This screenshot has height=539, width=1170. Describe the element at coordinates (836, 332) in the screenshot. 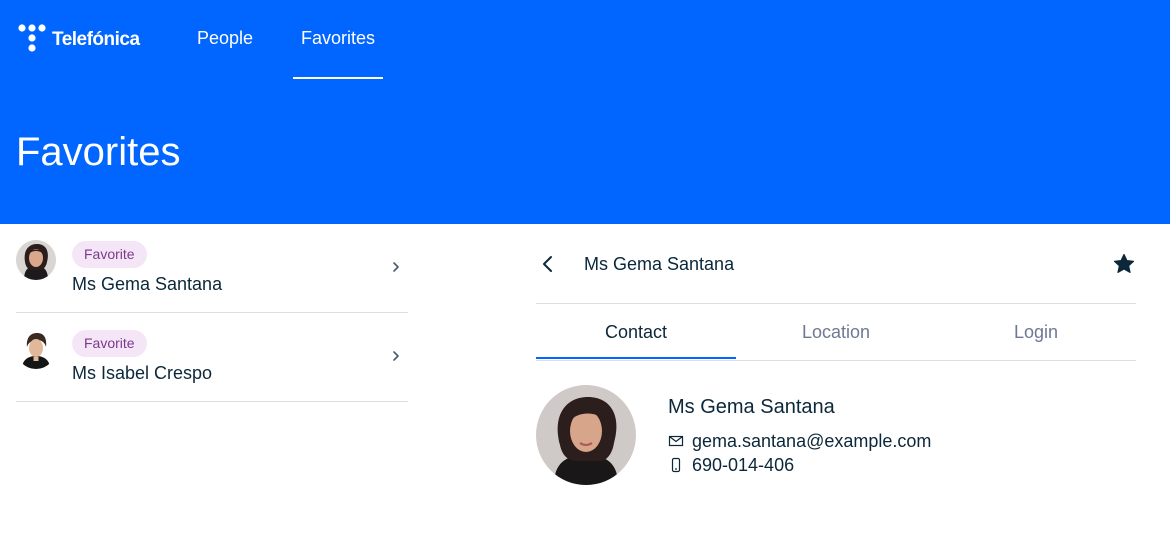

I see `tab-location: Location` at that location.